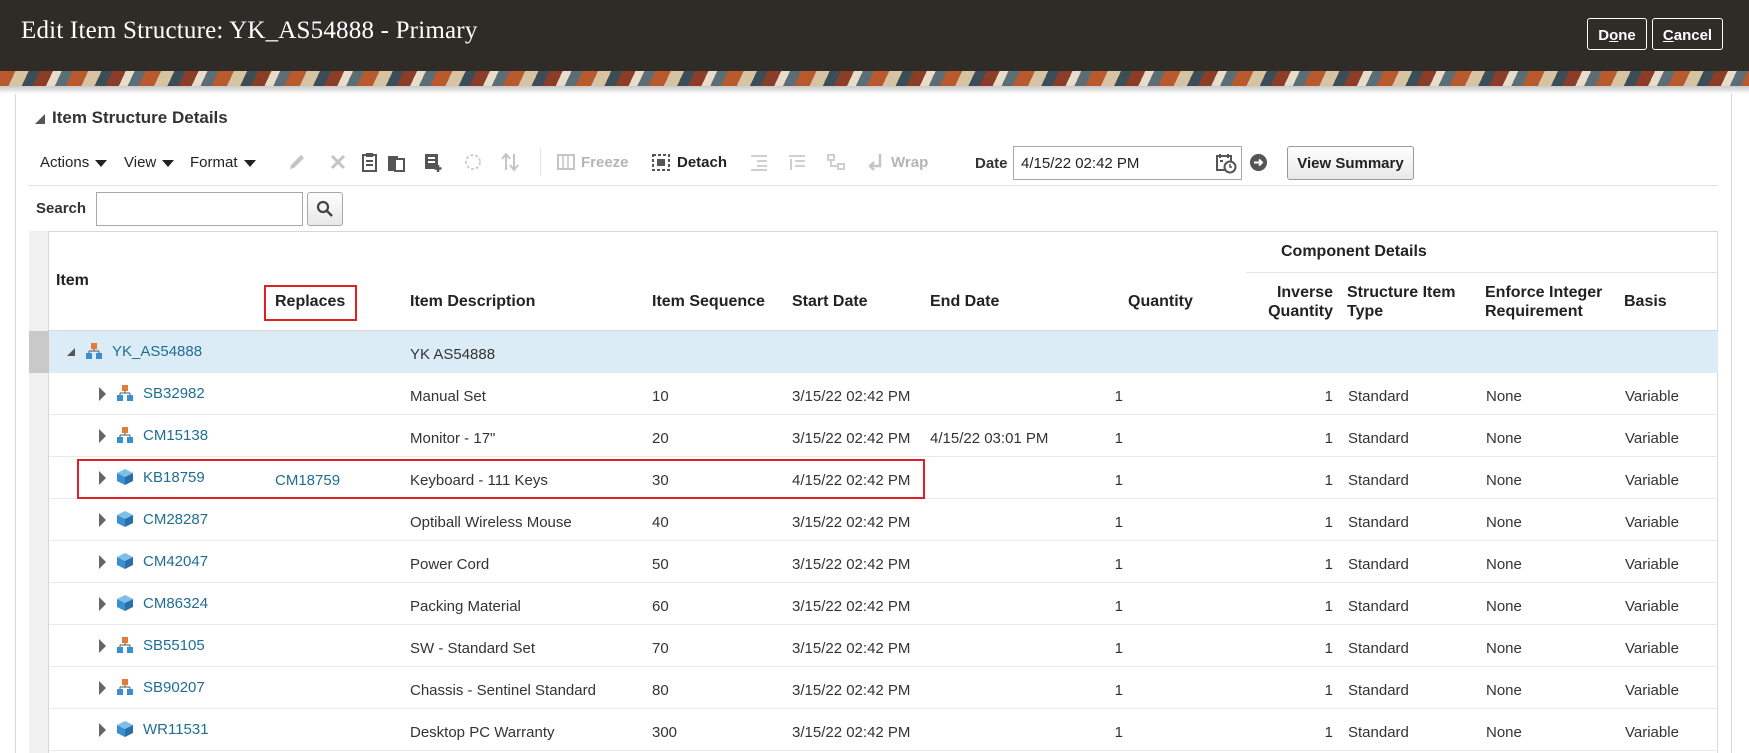  I want to click on item-sequence: 40, so click(660, 522).